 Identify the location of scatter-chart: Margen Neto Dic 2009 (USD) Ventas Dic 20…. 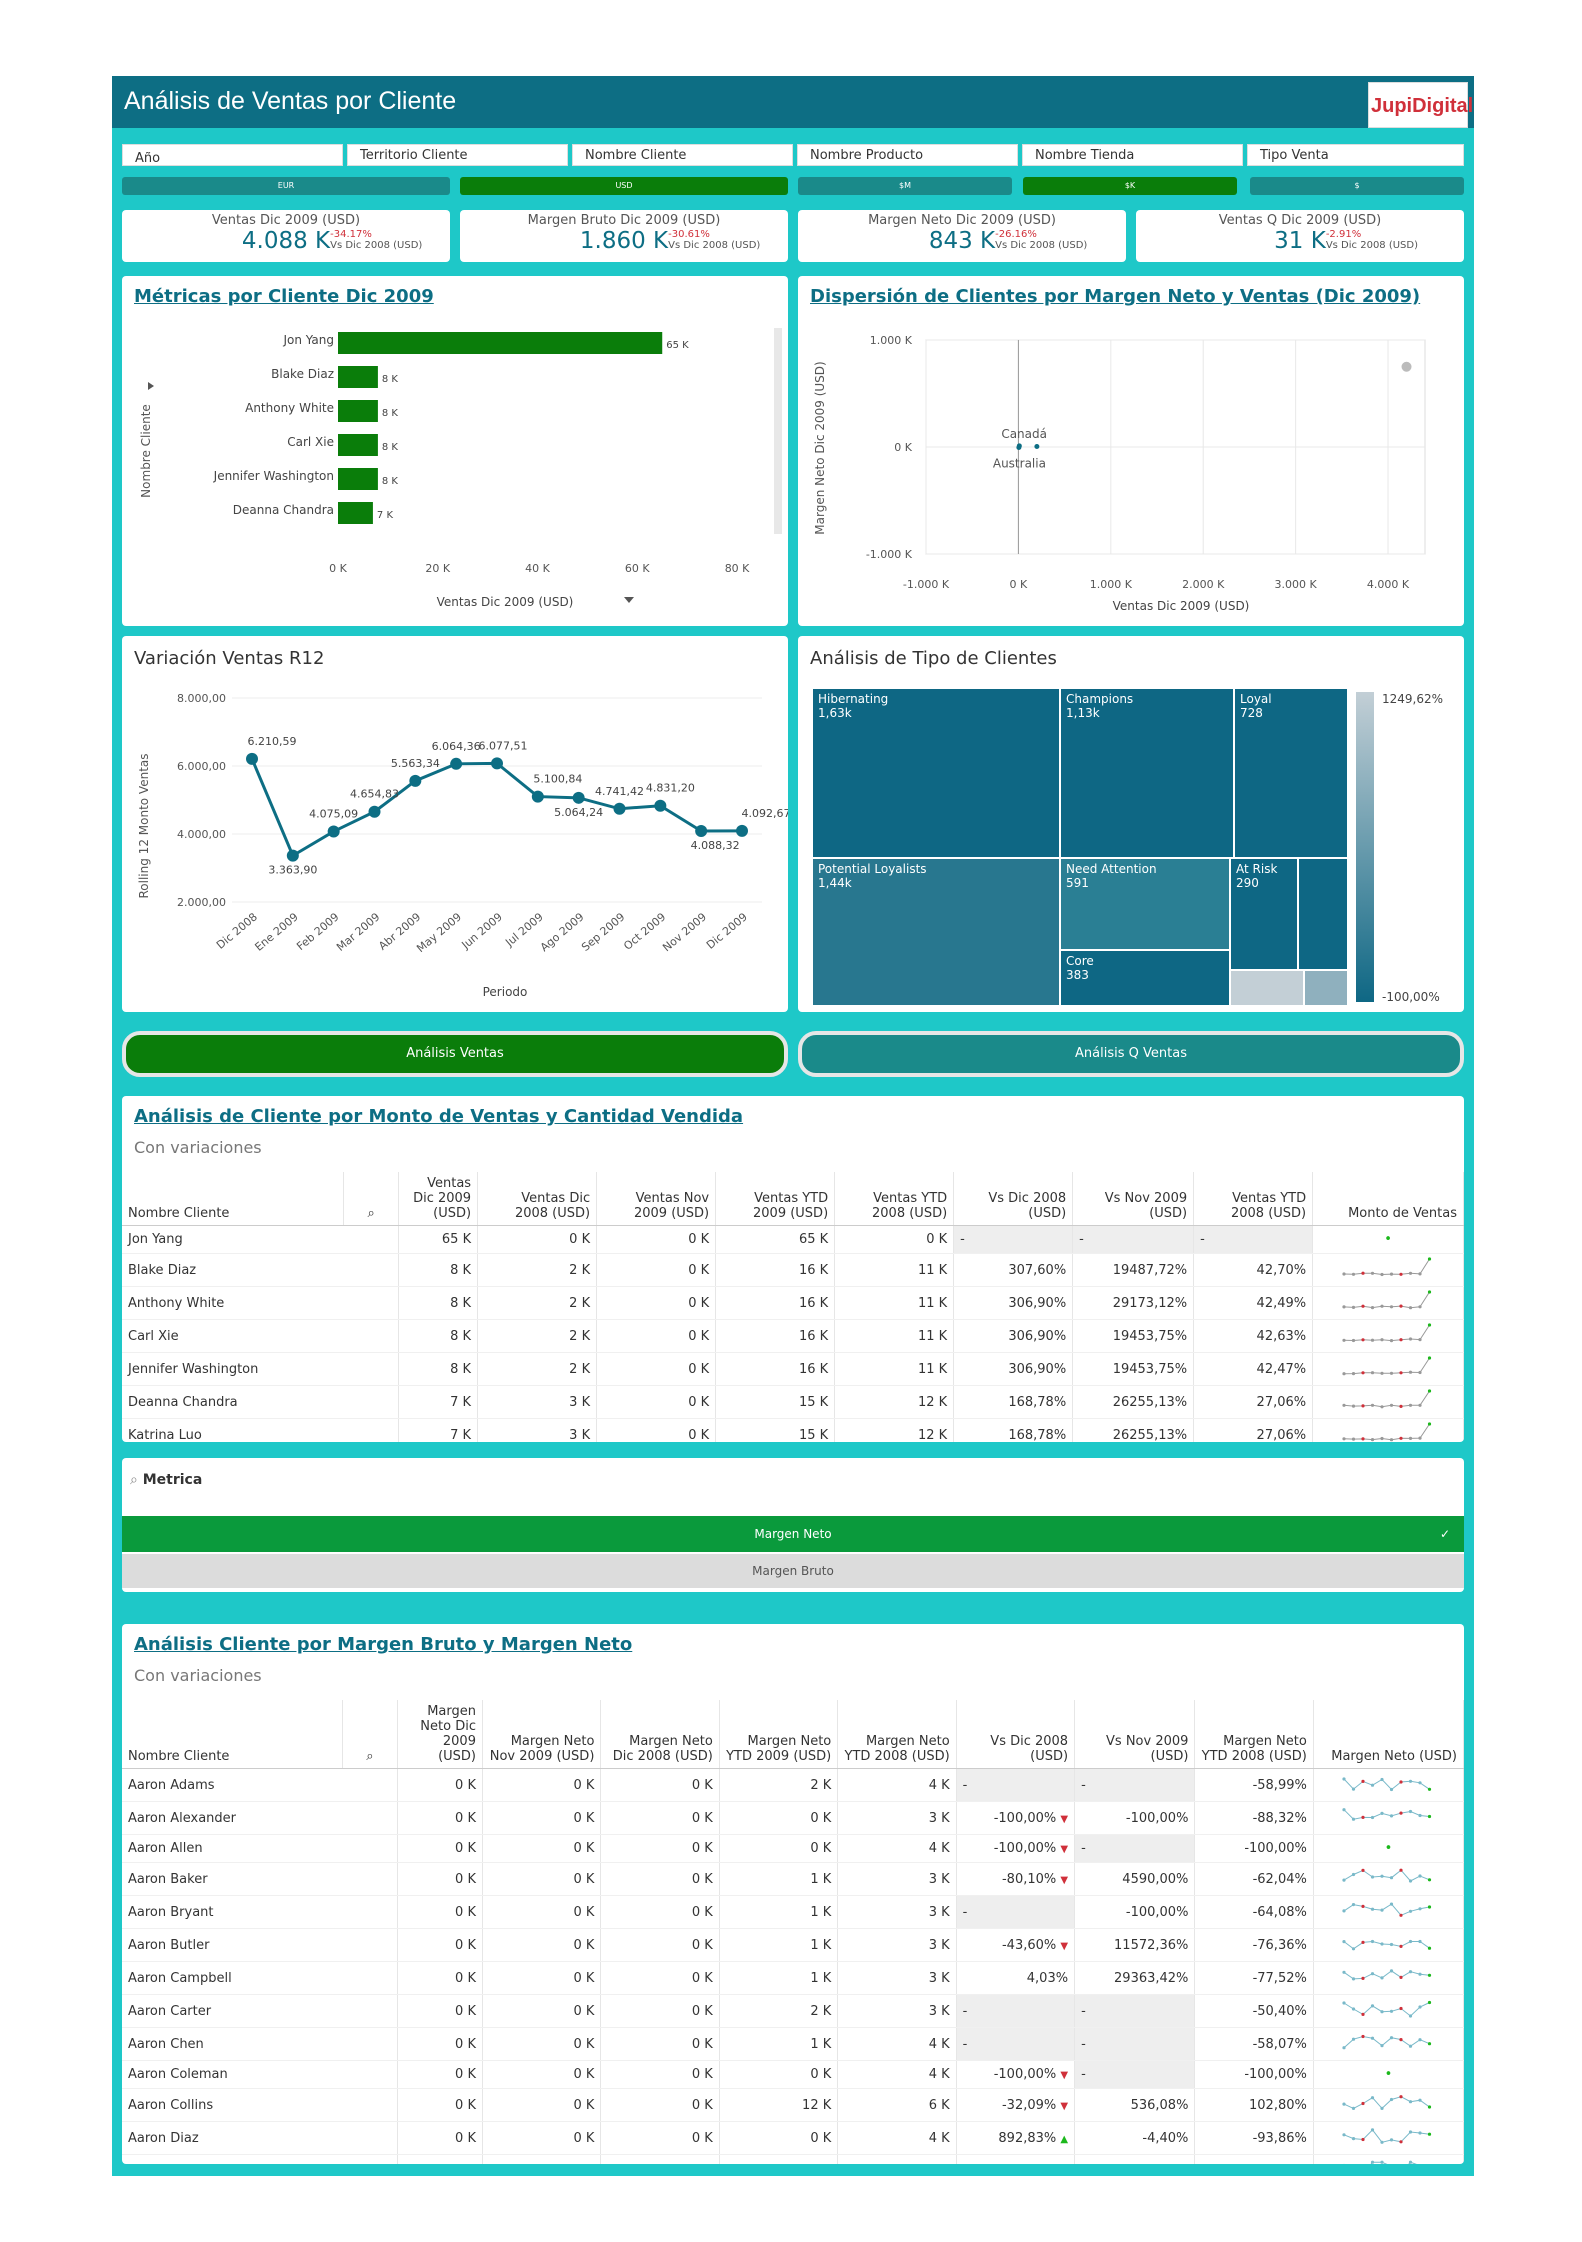
(1119, 473).